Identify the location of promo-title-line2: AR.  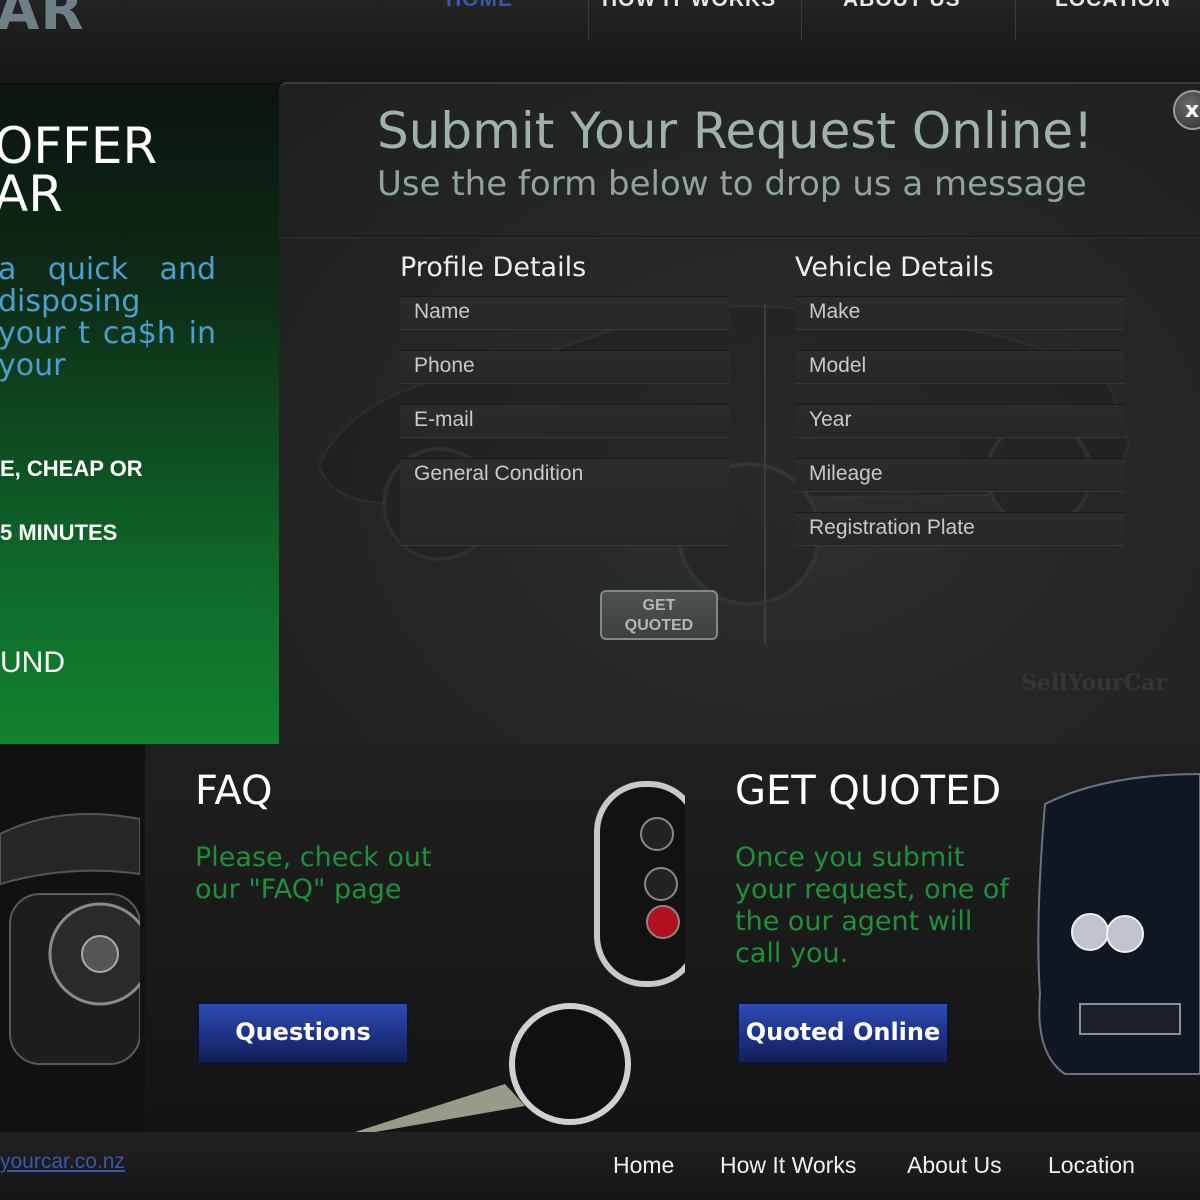
(31, 194).